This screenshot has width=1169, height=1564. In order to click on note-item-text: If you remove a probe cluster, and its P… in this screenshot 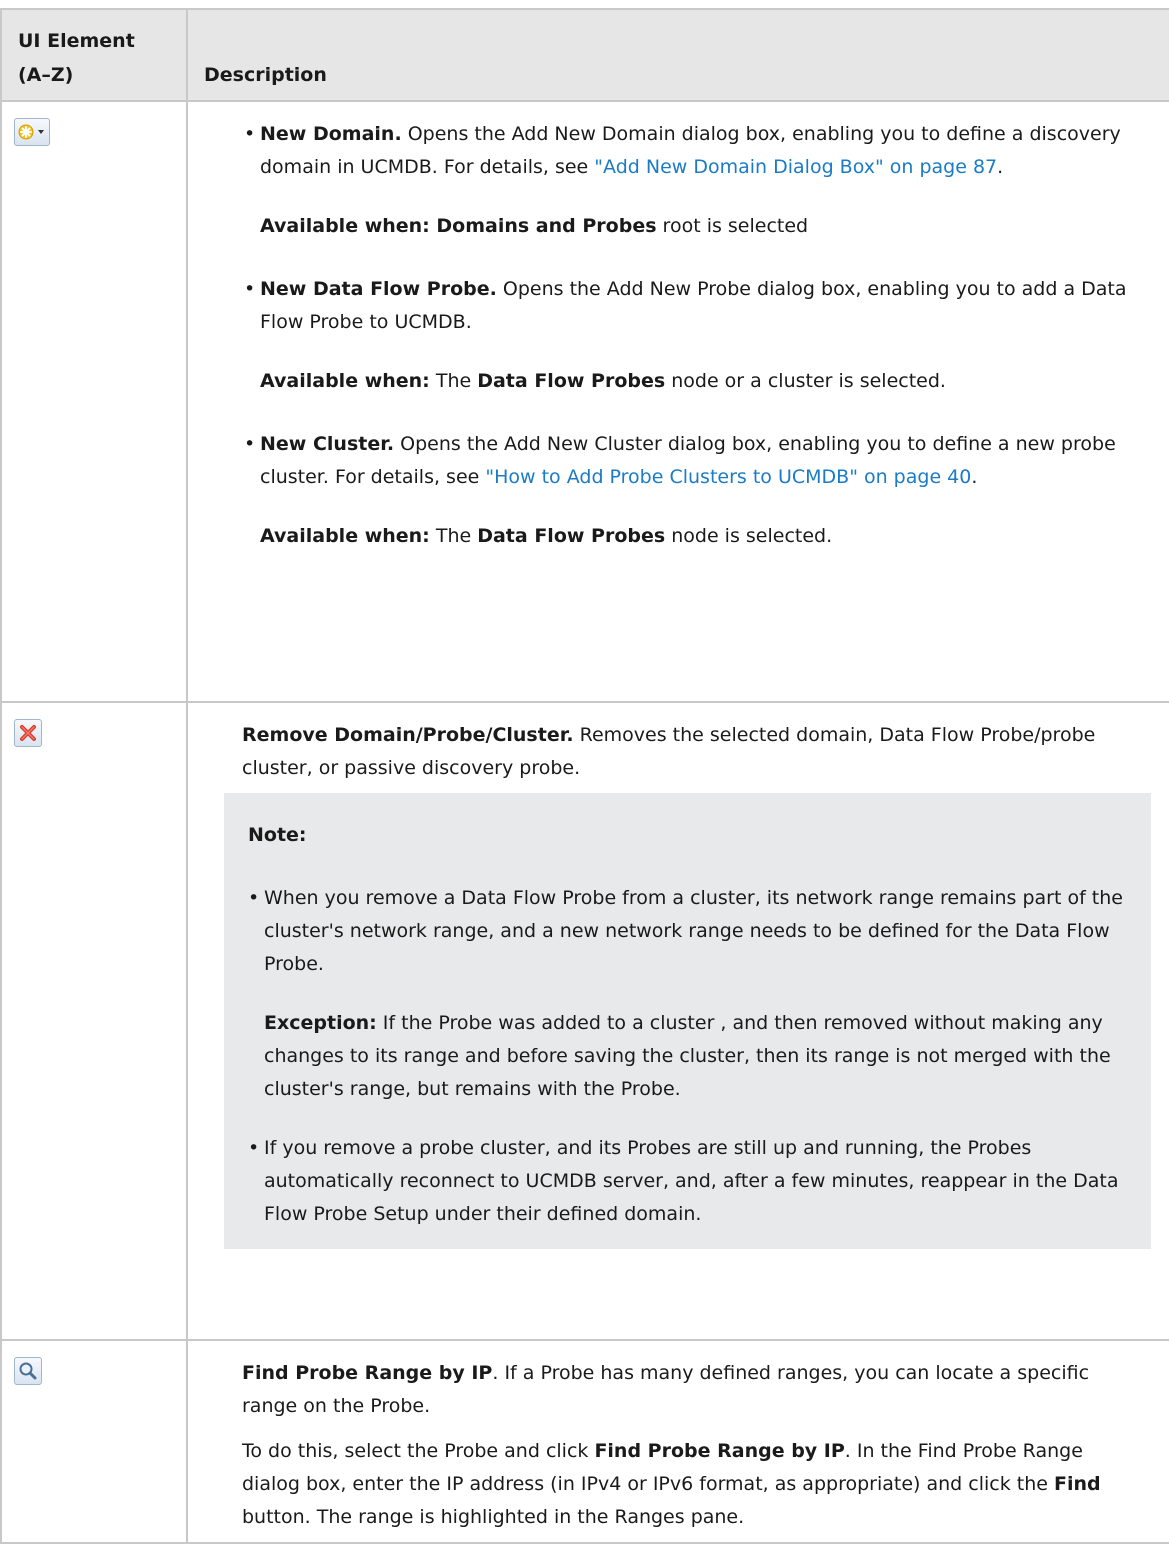, I will do `click(691, 1181)`.